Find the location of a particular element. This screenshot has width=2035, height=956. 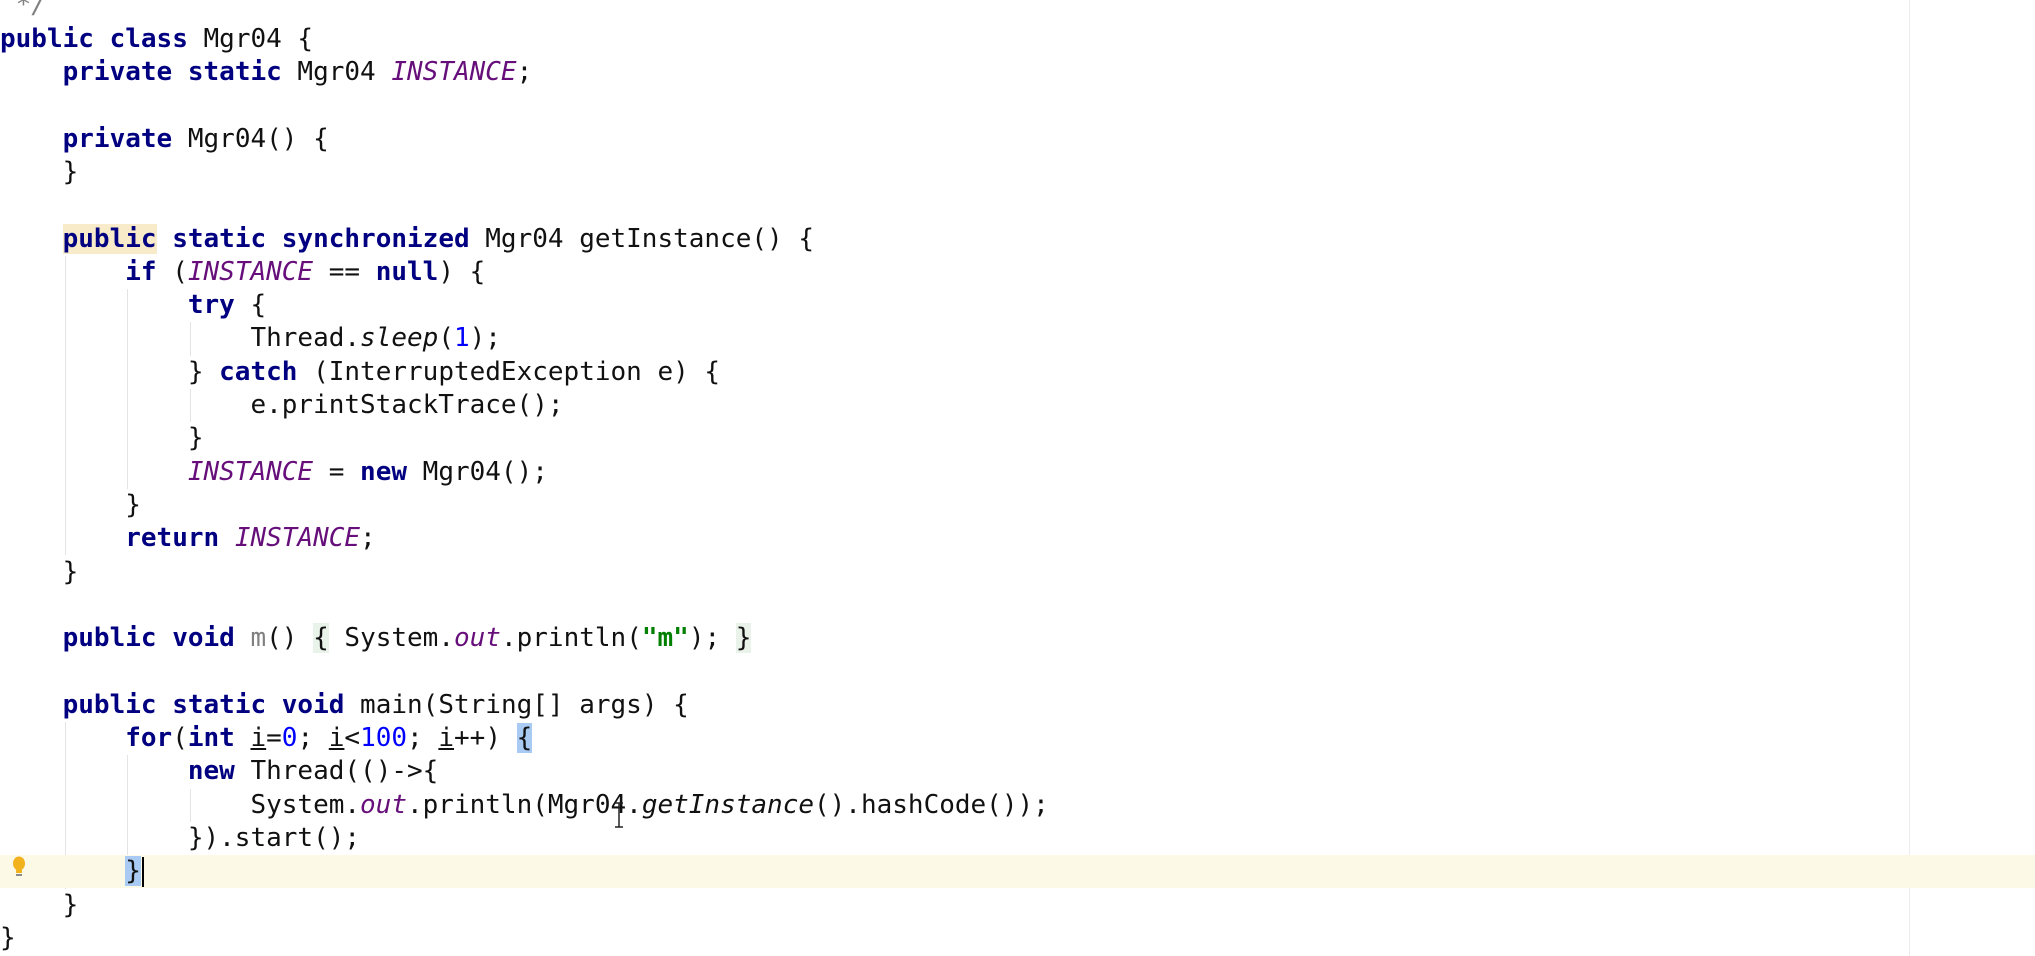

code-line: */ is located at coordinates (1017, 11).